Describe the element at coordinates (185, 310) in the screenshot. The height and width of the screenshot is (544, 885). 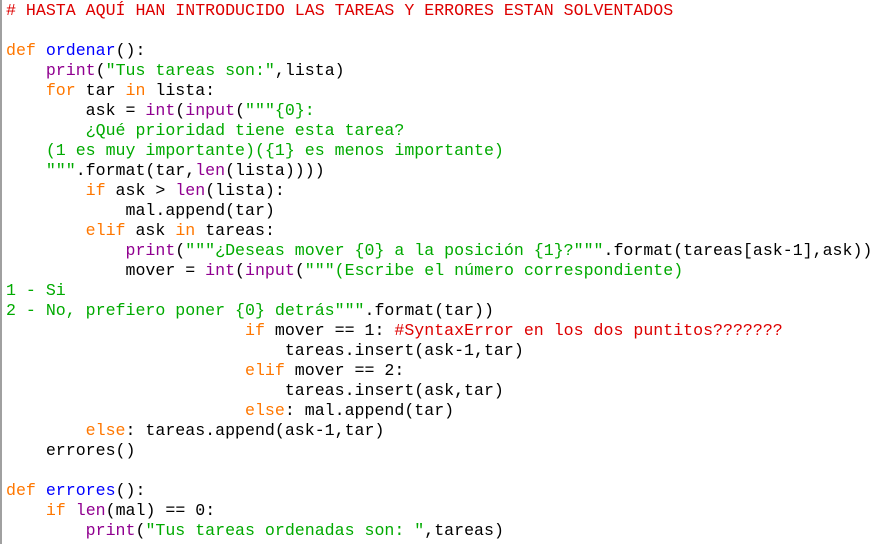
I see `string-literal: 2 - No, prefiero poner {0} detrás"""` at that location.